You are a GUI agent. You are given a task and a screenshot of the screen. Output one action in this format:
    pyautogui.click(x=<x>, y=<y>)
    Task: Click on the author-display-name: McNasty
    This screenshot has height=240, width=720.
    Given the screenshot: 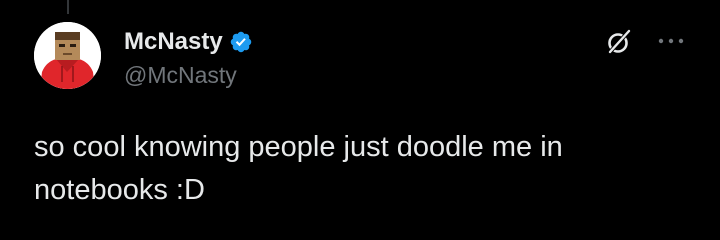 What is the action you would take?
    pyautogui.click(x=173, y=42)
    